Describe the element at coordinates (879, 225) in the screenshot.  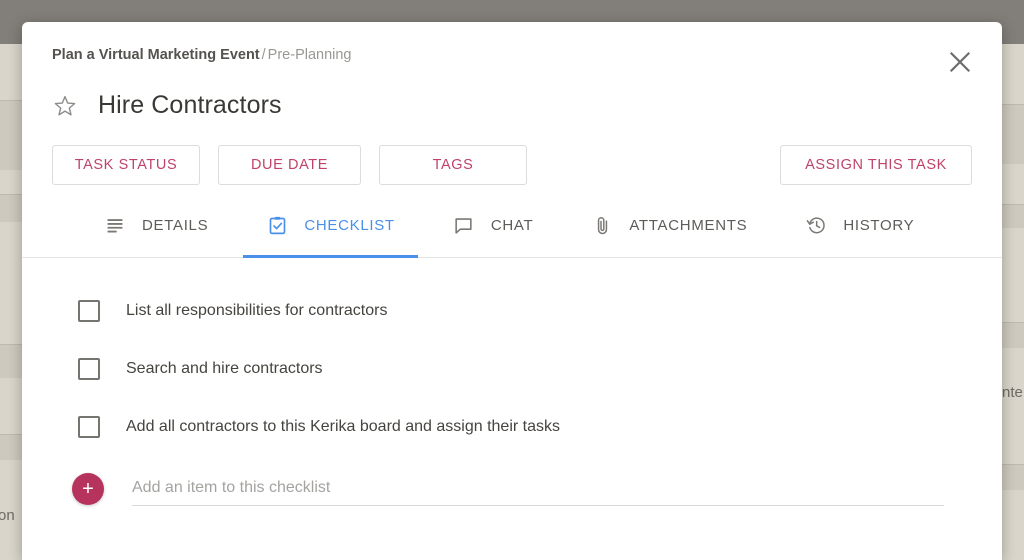
I see `tab-history-label: HISTORY` at that location.